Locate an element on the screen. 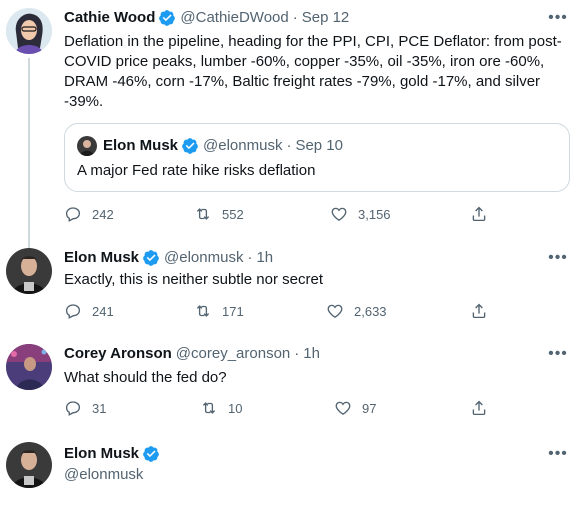  author-name: Corey Aronson is located at coordinates (118, 354).